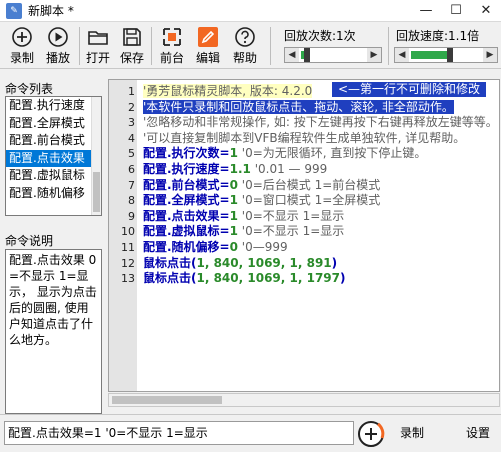  Describe the element at coordinates (446, 55) in the screenshot. I see `play-speed-slider: ◀ ▶` at that location.